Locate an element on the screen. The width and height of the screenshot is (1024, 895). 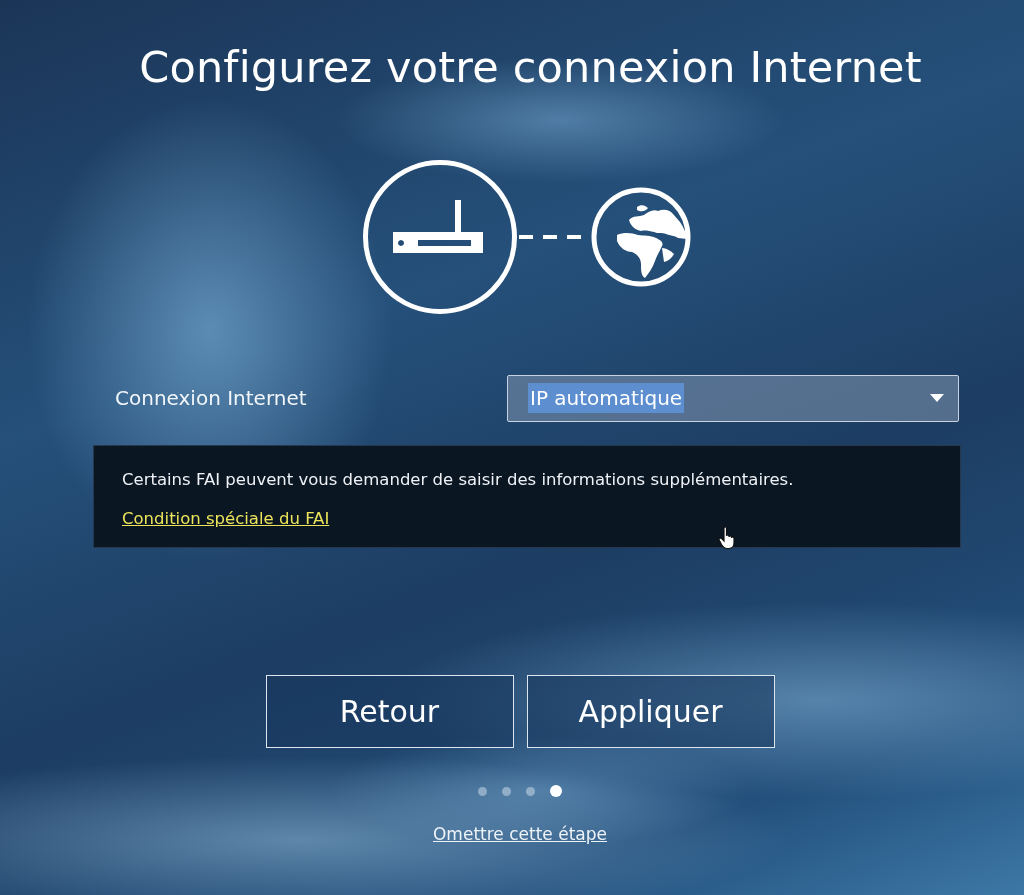
isp-condition-link: Condition spéciale du FAI is located at coordinates (226, 518).